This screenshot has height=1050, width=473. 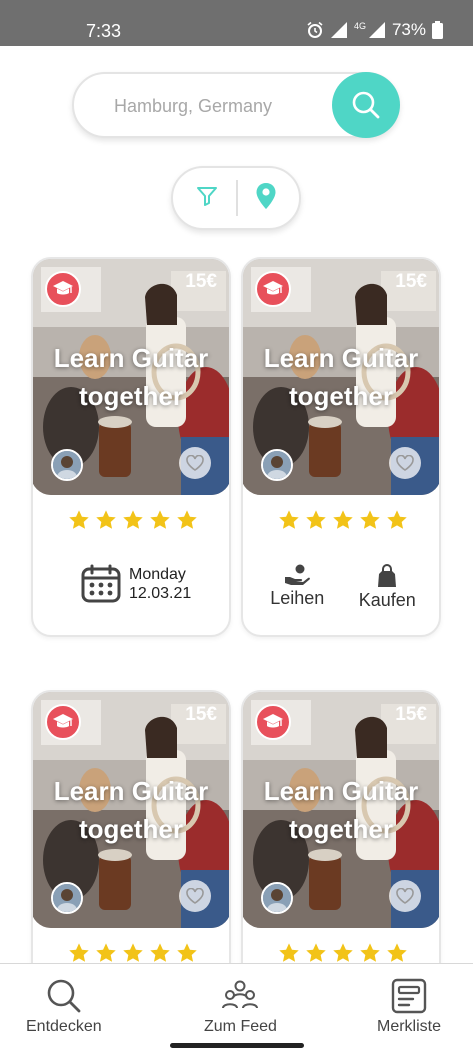 I want to click on signal-4g-icon, so click(x=376, y=30).